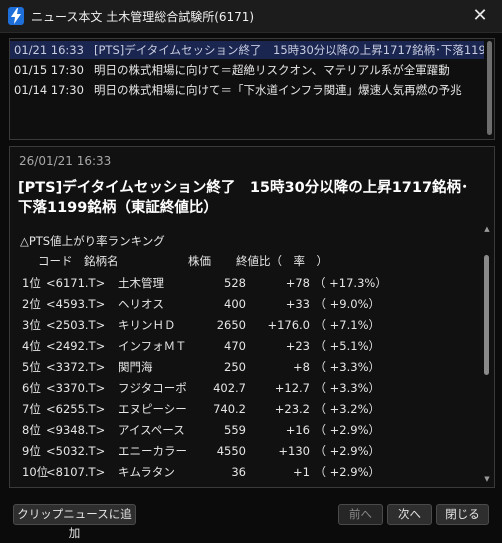  Describe the element at coordinates (297, 346) in the screenshot. I see `price-change: +23` at that location.